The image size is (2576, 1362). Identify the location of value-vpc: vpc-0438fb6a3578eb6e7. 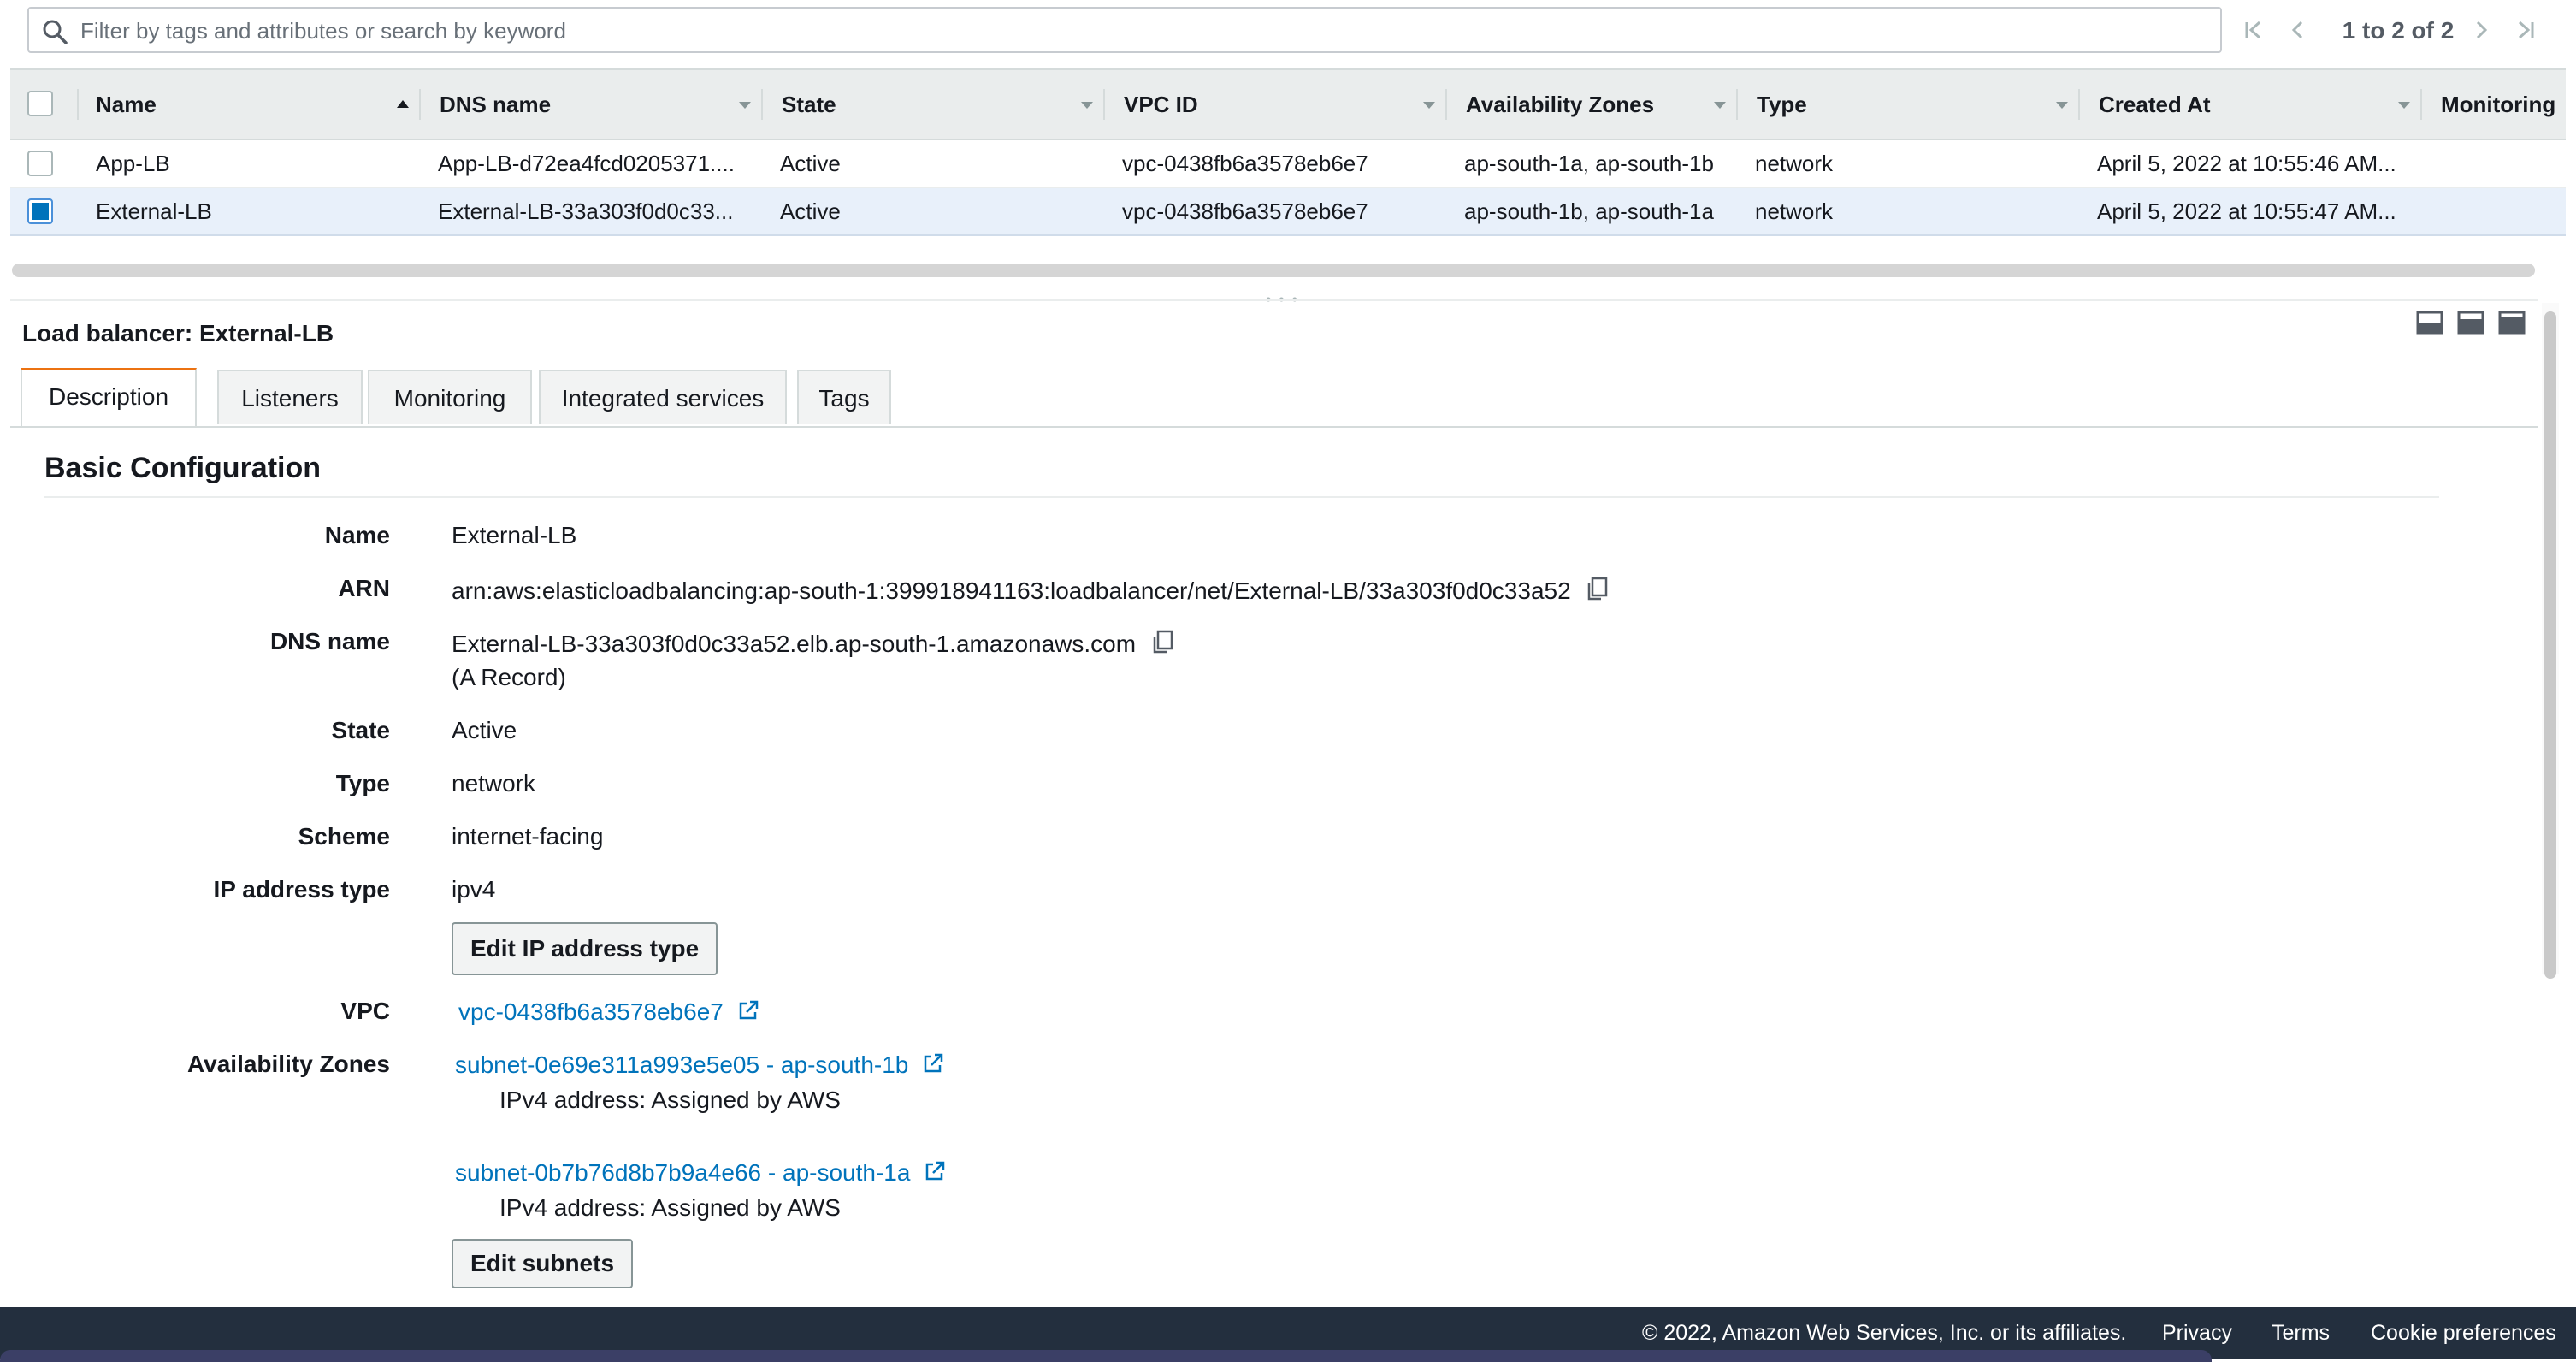
(609, 1012).